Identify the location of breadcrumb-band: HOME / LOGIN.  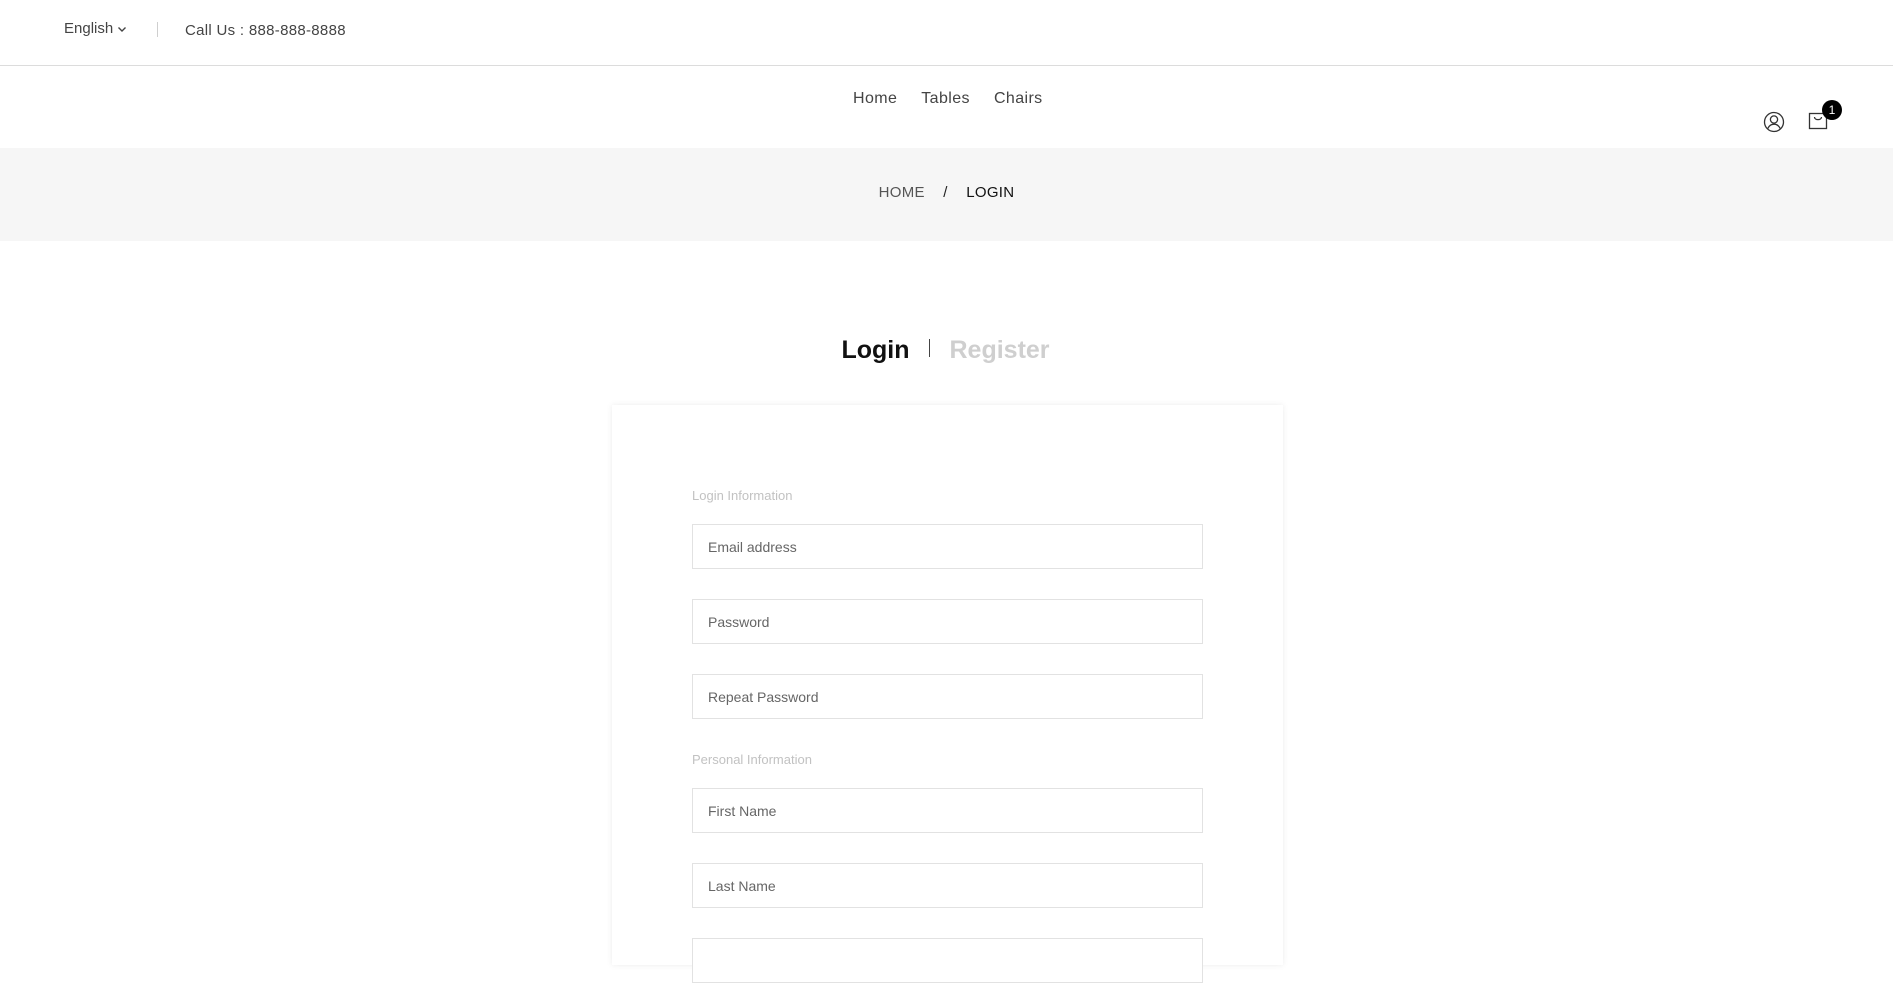
(946, 194).